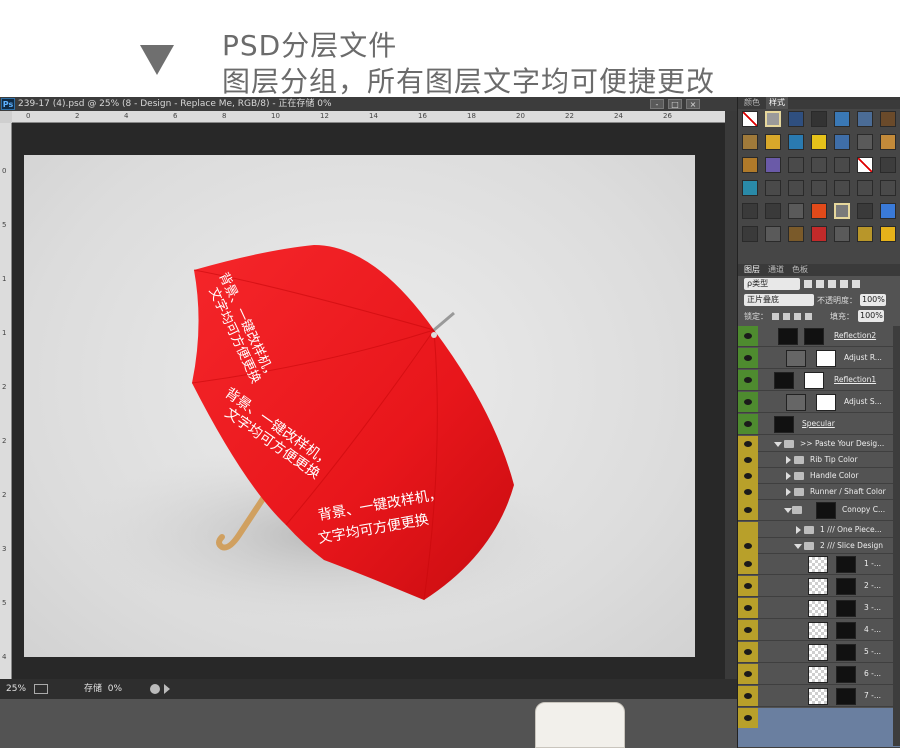  What do you see at coordinates (752, 270) in the screenshot?
I see `tab-layers: 图层` at bounding box center [752, 270].